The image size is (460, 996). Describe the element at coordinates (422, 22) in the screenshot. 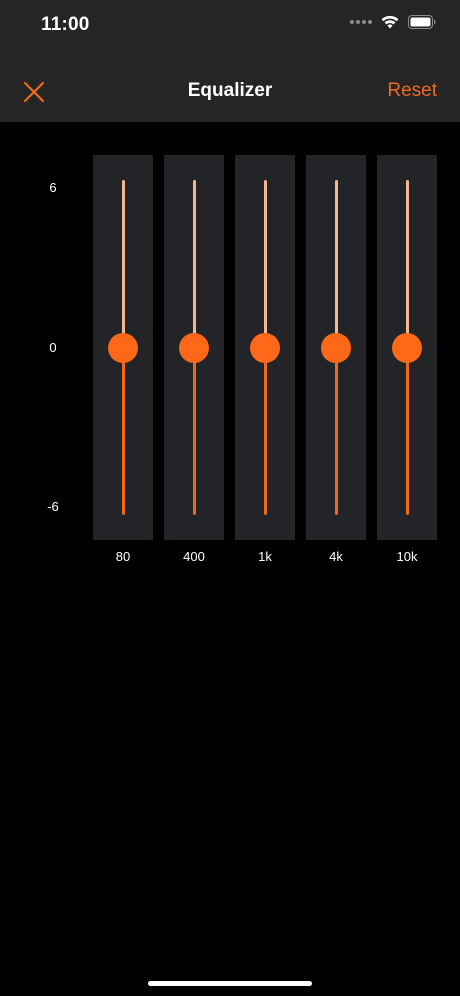

I see `battery-icon` at that location.